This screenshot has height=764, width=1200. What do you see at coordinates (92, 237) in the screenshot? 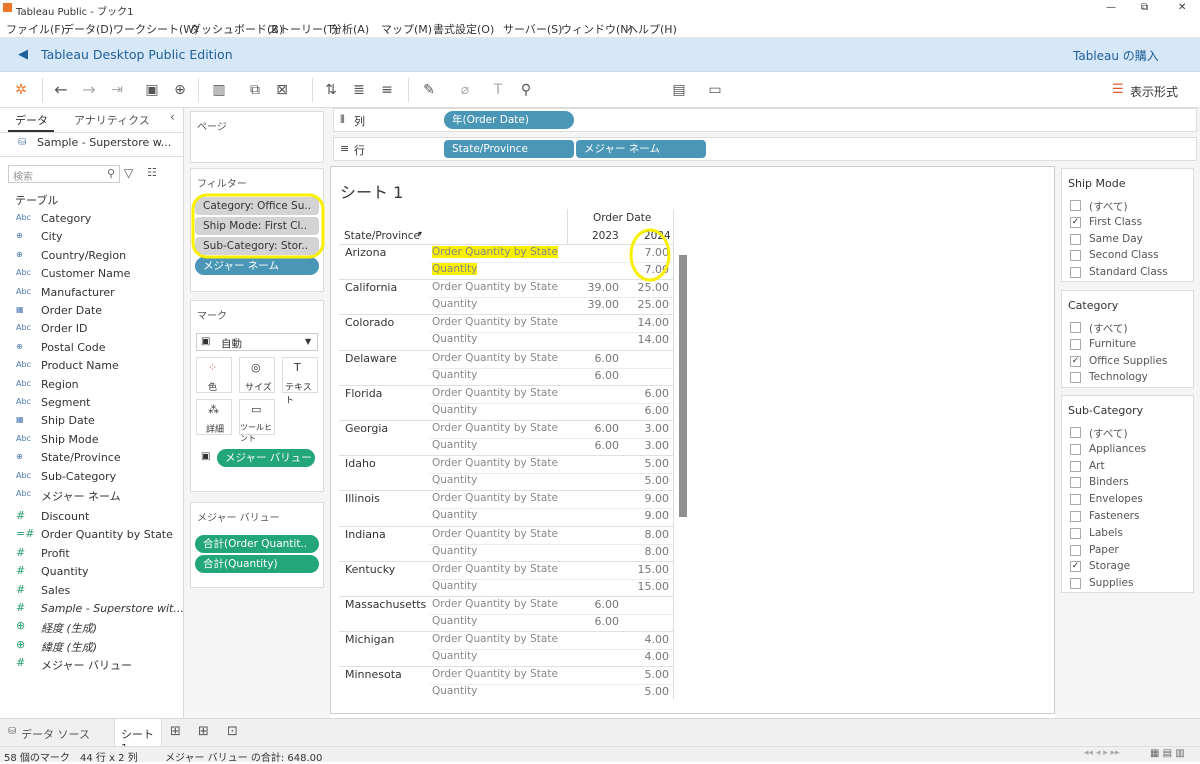
I see `field-1: ⊕ City` at bounding box center [92, 237].